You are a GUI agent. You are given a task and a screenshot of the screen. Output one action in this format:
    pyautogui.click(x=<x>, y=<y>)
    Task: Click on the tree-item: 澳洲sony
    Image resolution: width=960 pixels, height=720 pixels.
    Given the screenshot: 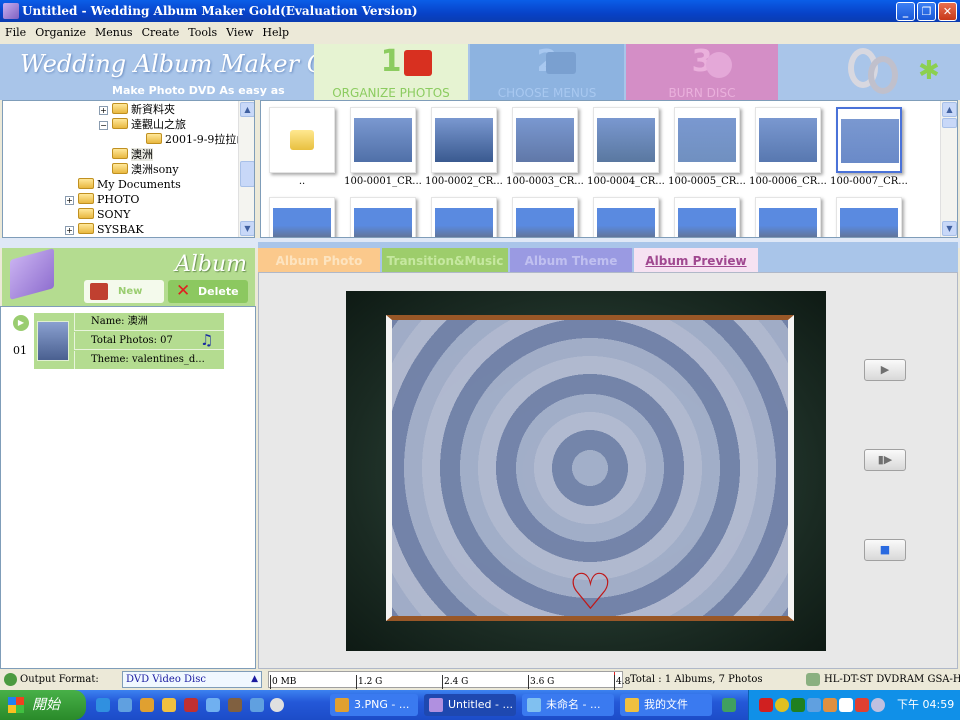 What is the action you would take?
    pyautogui.click(x=139, y=169)
    